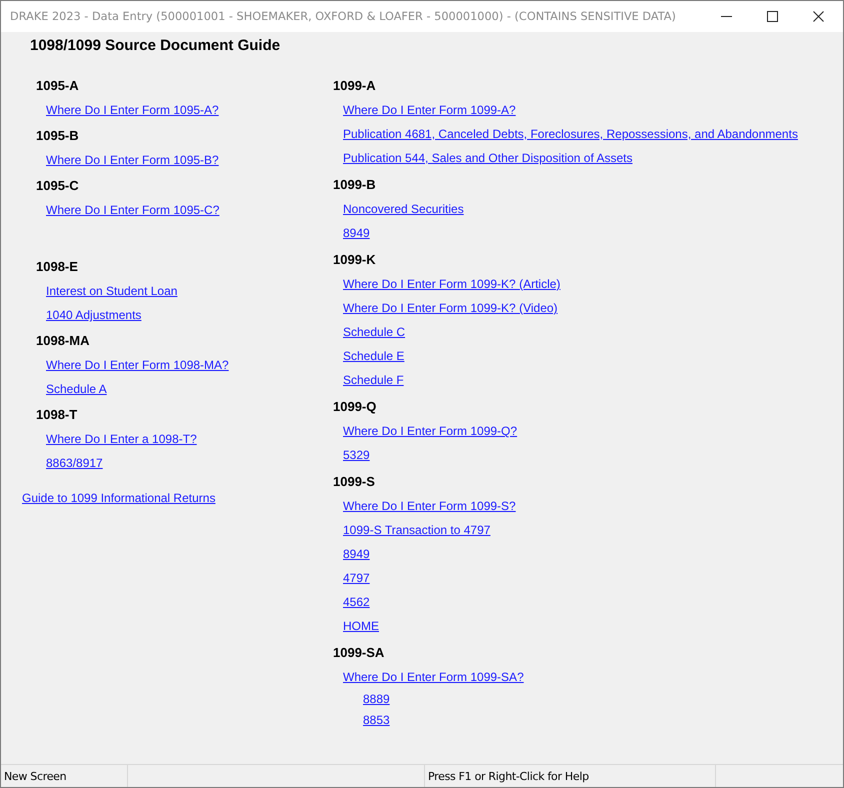 Image resolution: width=844 pixels, height=788 pixels. I want to click on section-heading: 1099-K, so click(354, 260).